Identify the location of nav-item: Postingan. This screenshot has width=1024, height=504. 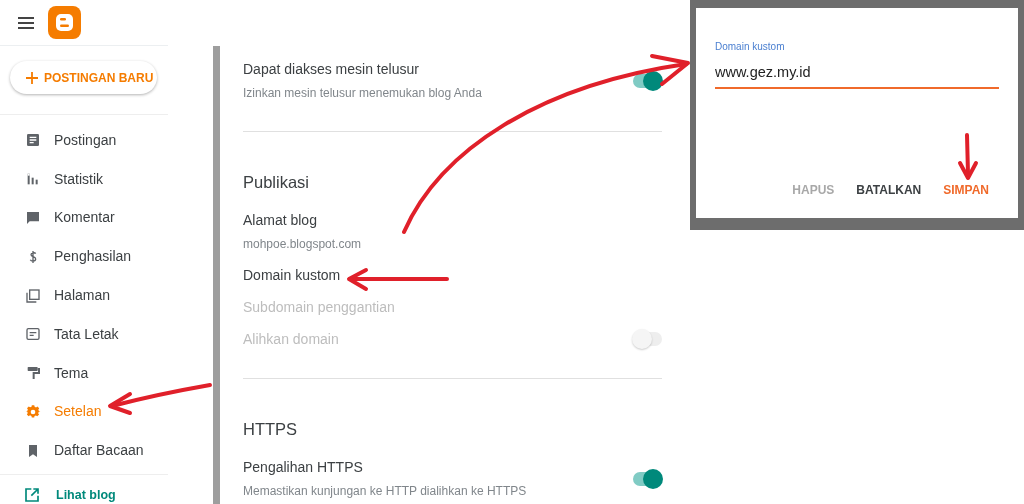
(84, 140).